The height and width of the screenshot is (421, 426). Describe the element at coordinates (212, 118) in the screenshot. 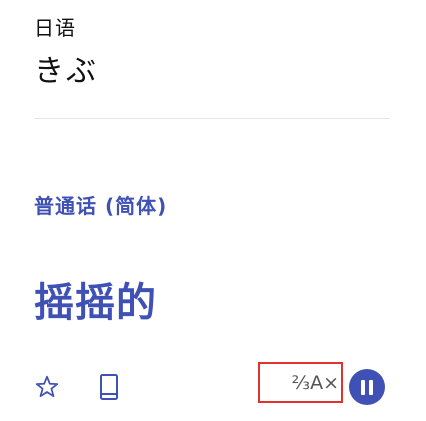

I see `divider` at that location.